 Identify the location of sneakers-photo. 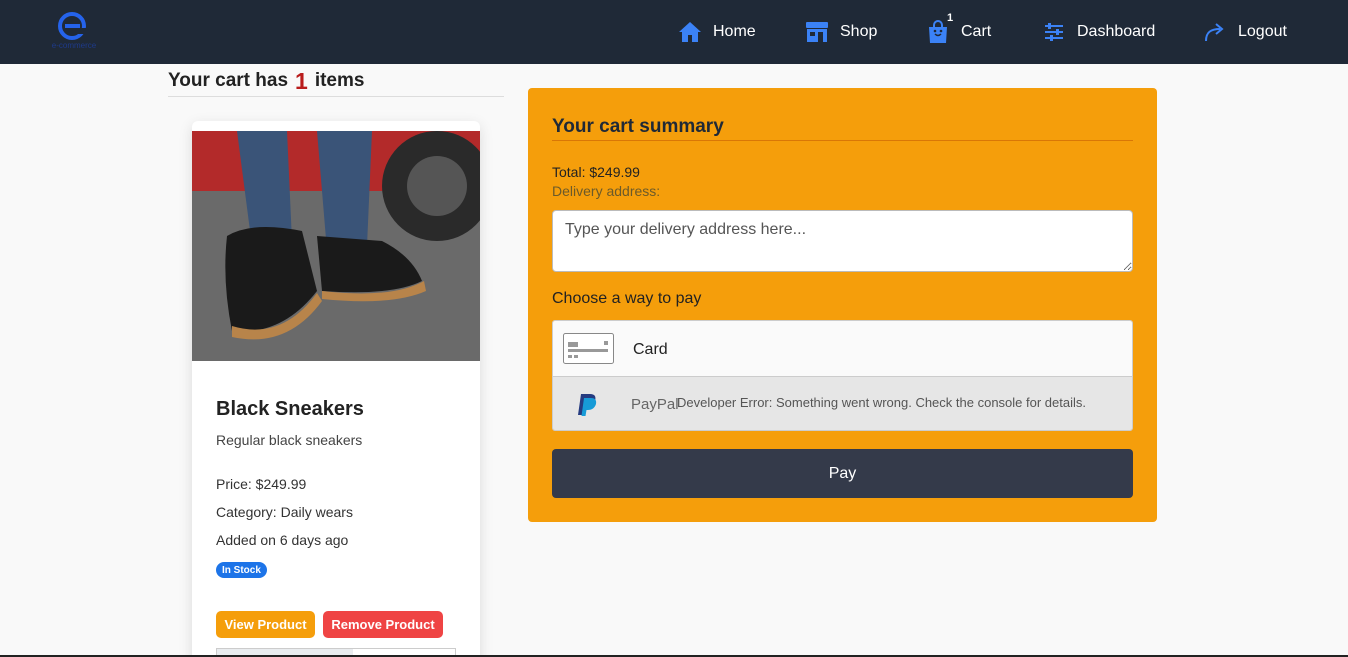
(336, 246).